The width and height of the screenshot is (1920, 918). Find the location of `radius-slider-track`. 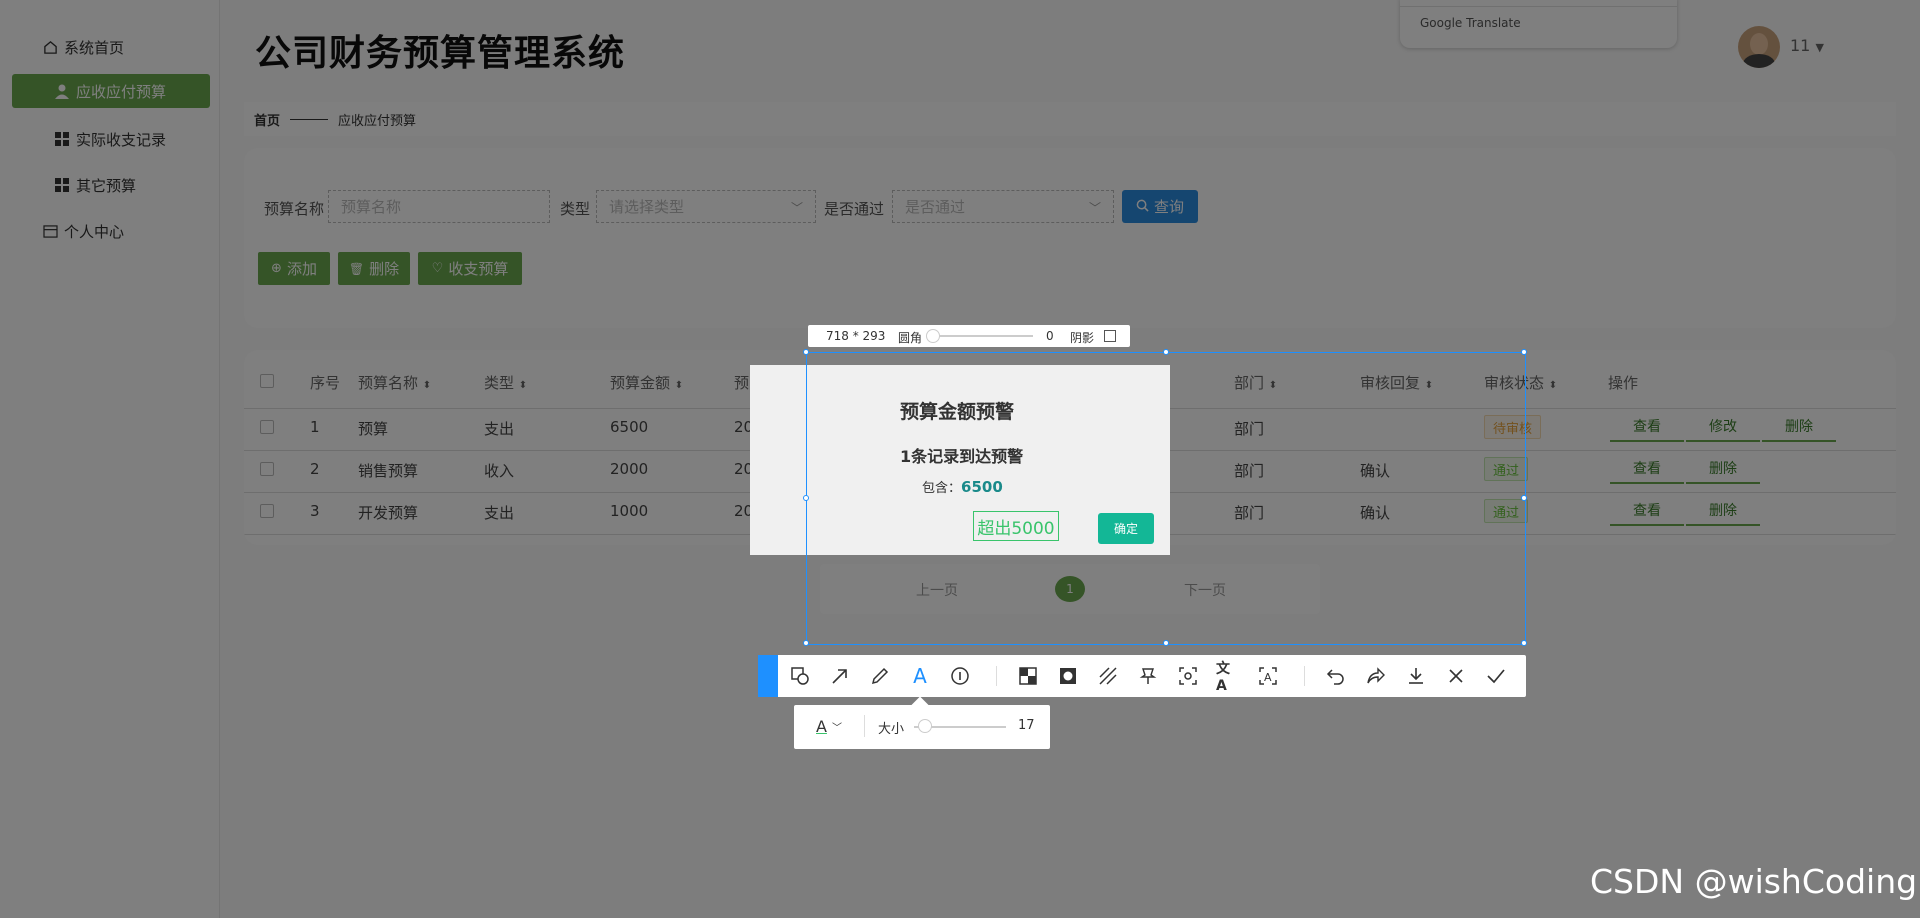

radius-slider-track is located at coordinates (983, 336).